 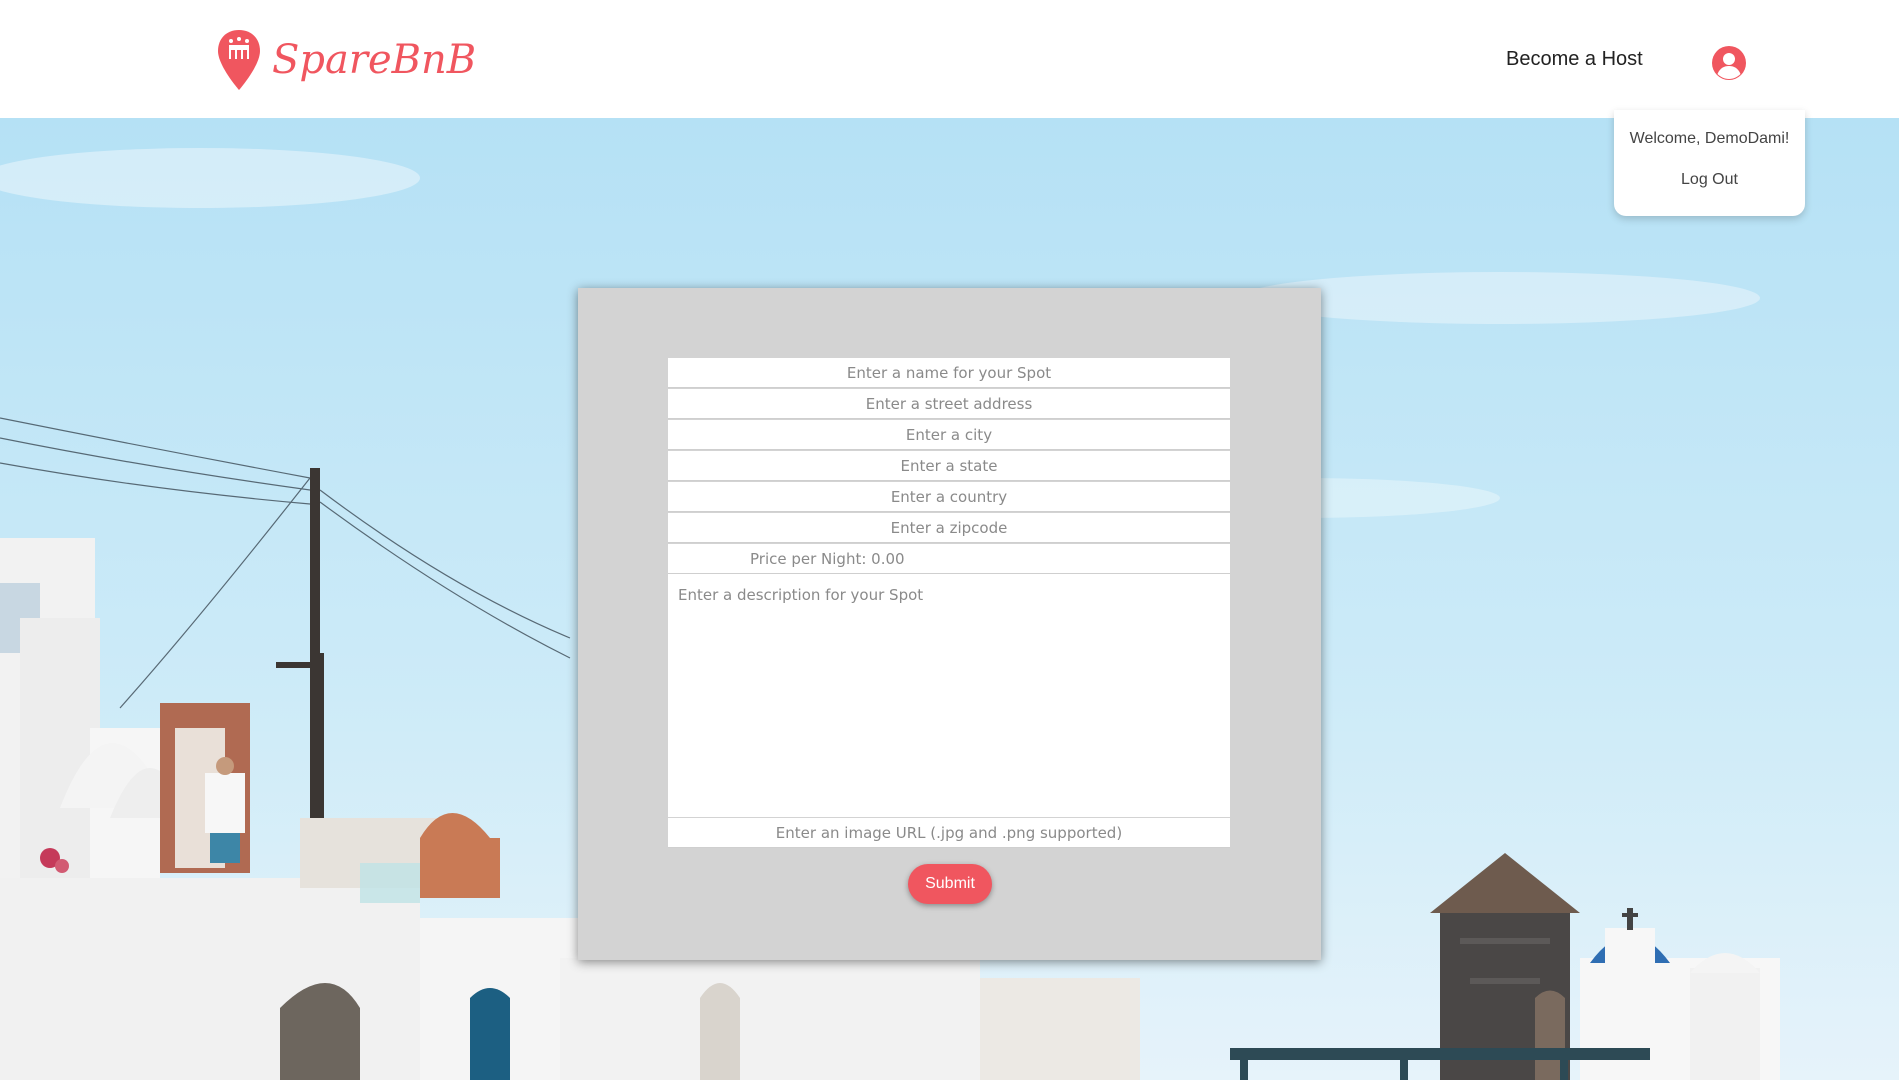 What do you see at coordinates (949, 497) in the screenshot?
I see `country-input` at bounding box center [949, 497].